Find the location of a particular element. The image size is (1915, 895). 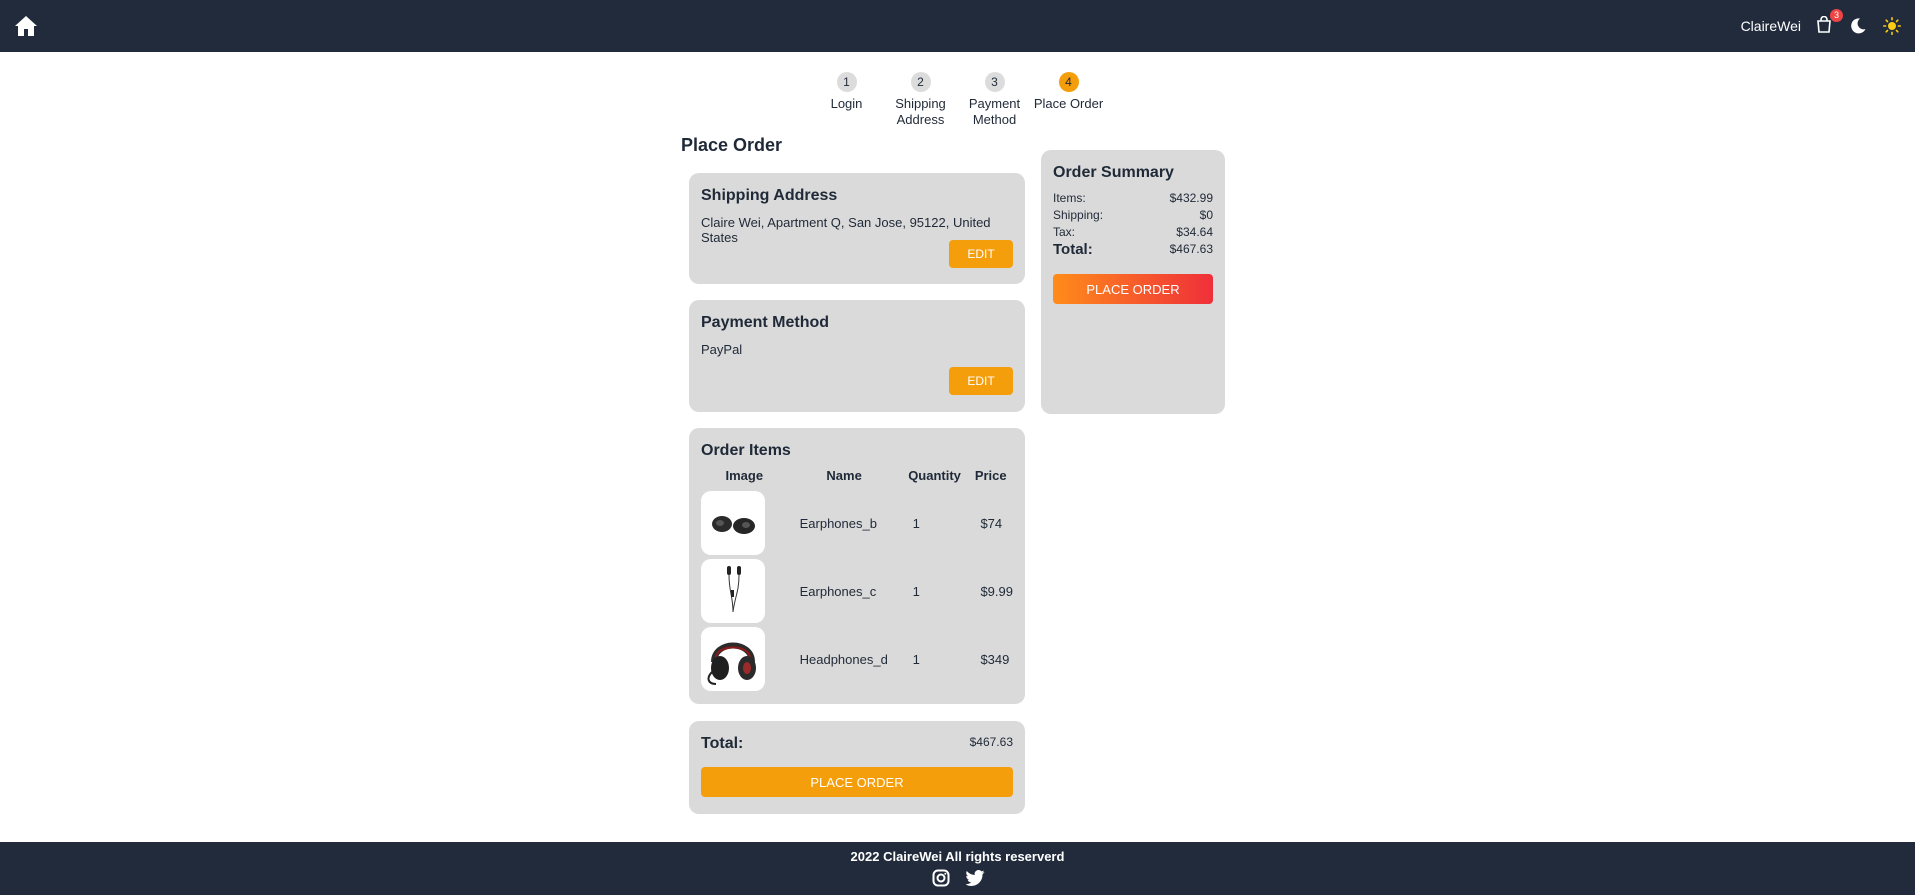

edit-shipping-button: EDIT is located at coordinates (981, 254).